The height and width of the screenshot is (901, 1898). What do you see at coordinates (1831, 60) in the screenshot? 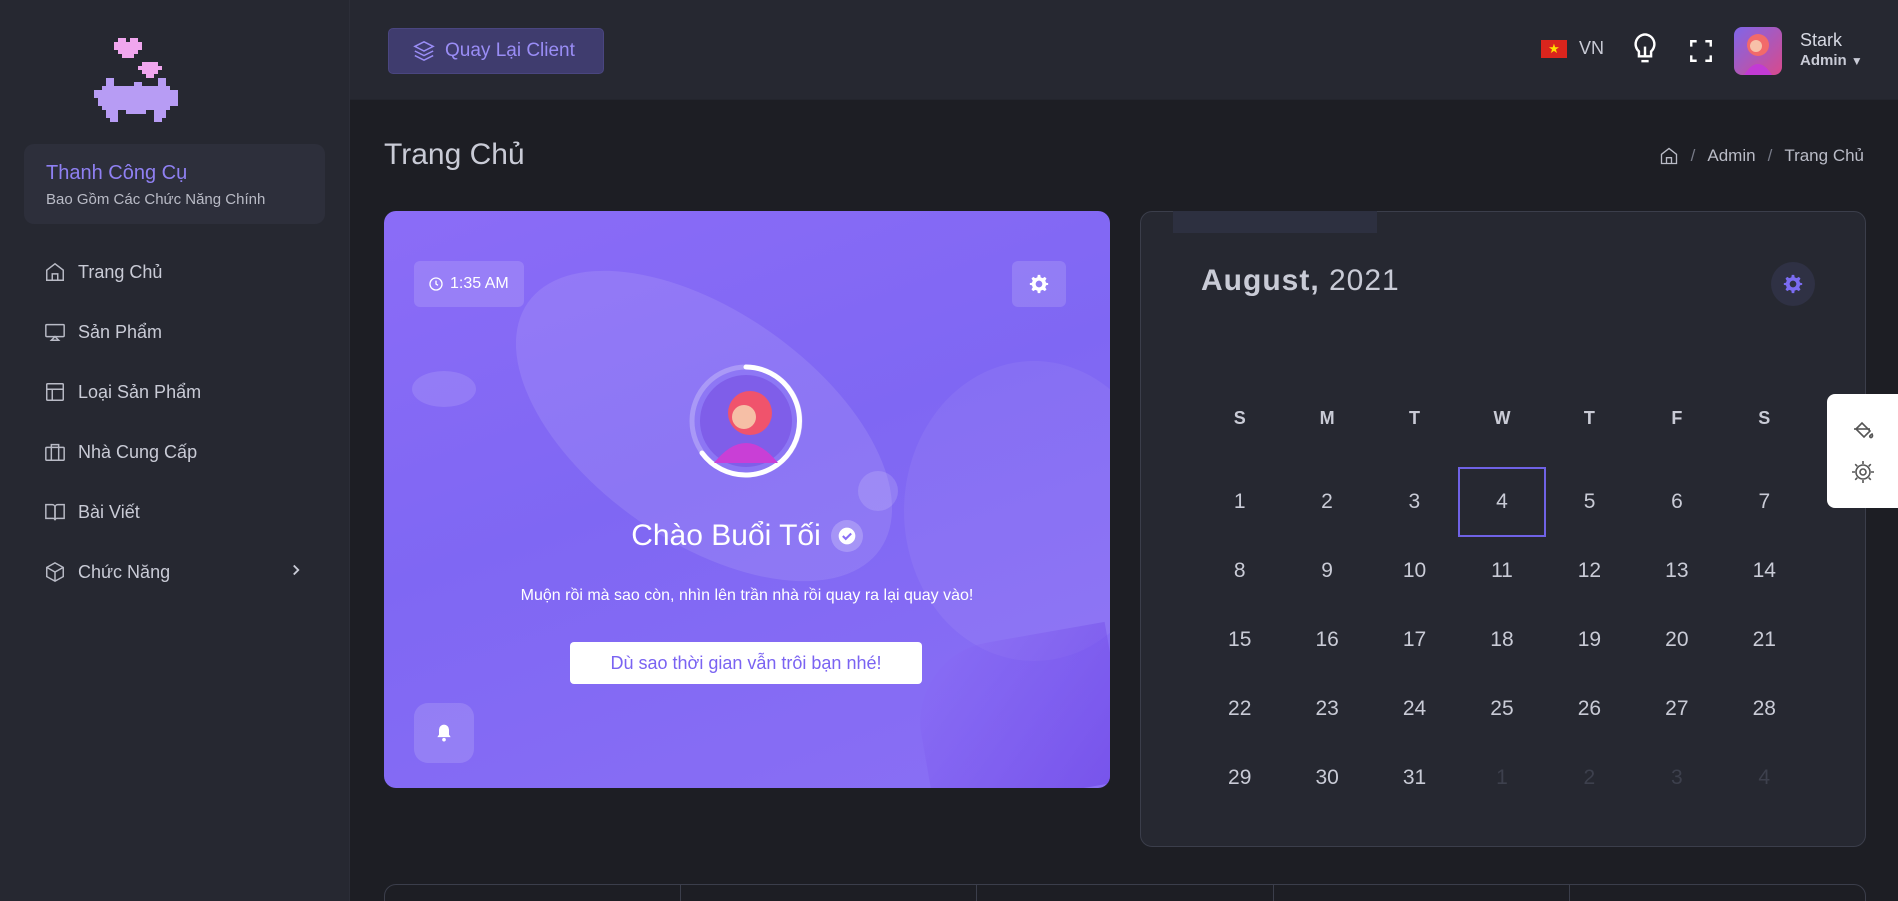
I see `user-role-dropdown: Admin ▼` at bounding box center [1831, 60].